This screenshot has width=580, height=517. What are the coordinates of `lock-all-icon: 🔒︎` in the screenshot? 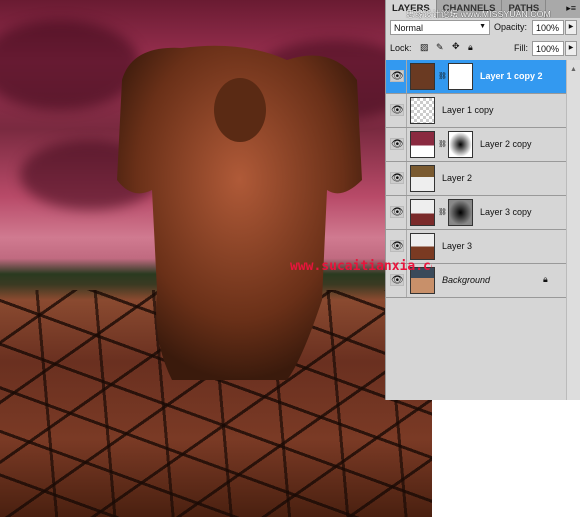 It's located at (470, 47).